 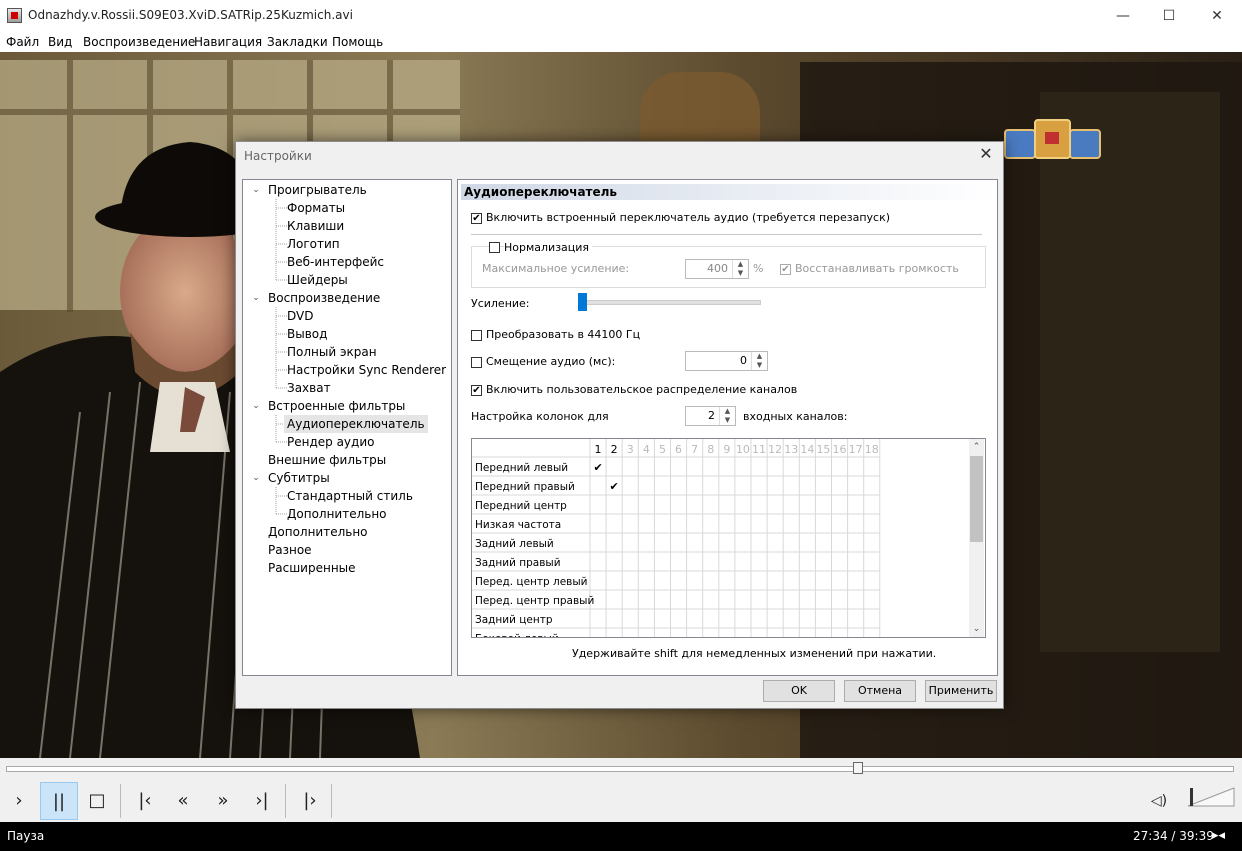 I want to click on play-button: ›, so click(x=19, y=801).